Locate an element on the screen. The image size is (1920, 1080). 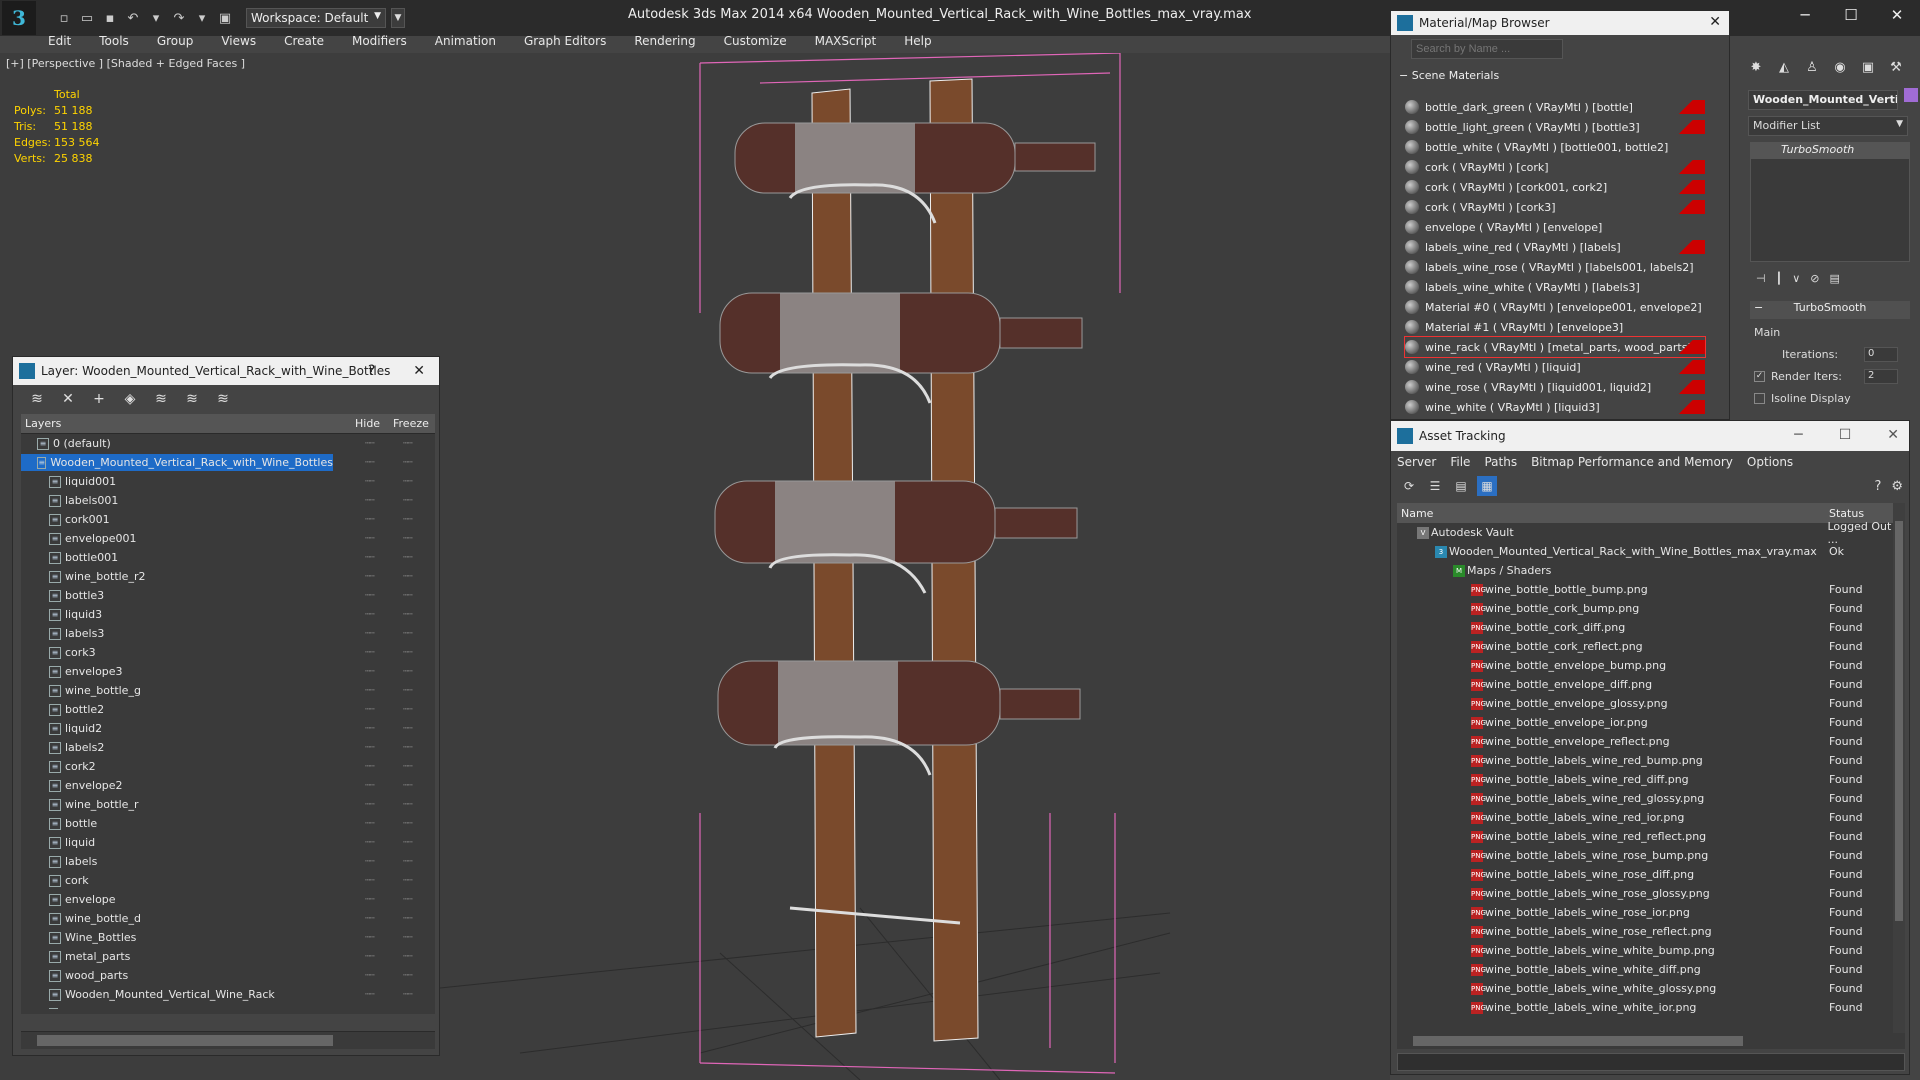
asset-row: PNG wine_bottle_cork_bump.png Found is located at coordinates (1651, 608).